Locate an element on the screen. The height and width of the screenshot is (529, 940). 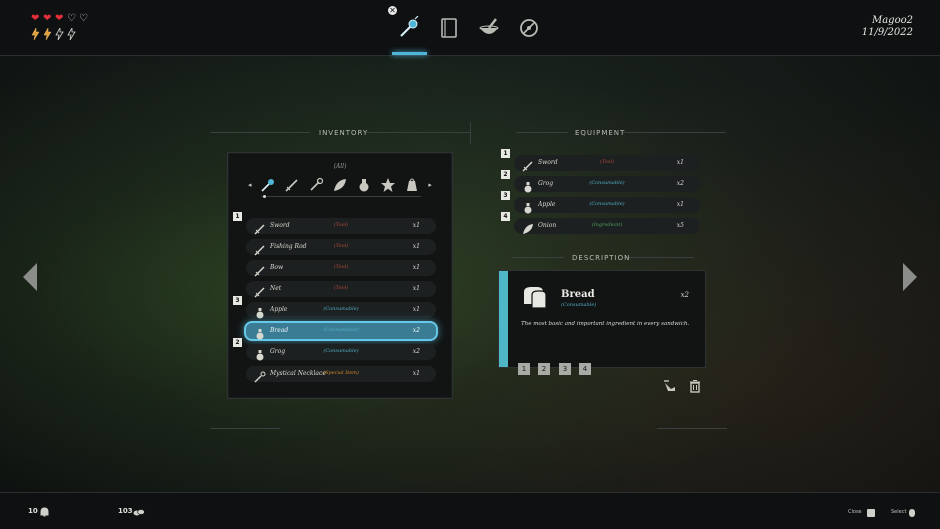
next-page-arrow-icon is located at coordinates (910, 277).